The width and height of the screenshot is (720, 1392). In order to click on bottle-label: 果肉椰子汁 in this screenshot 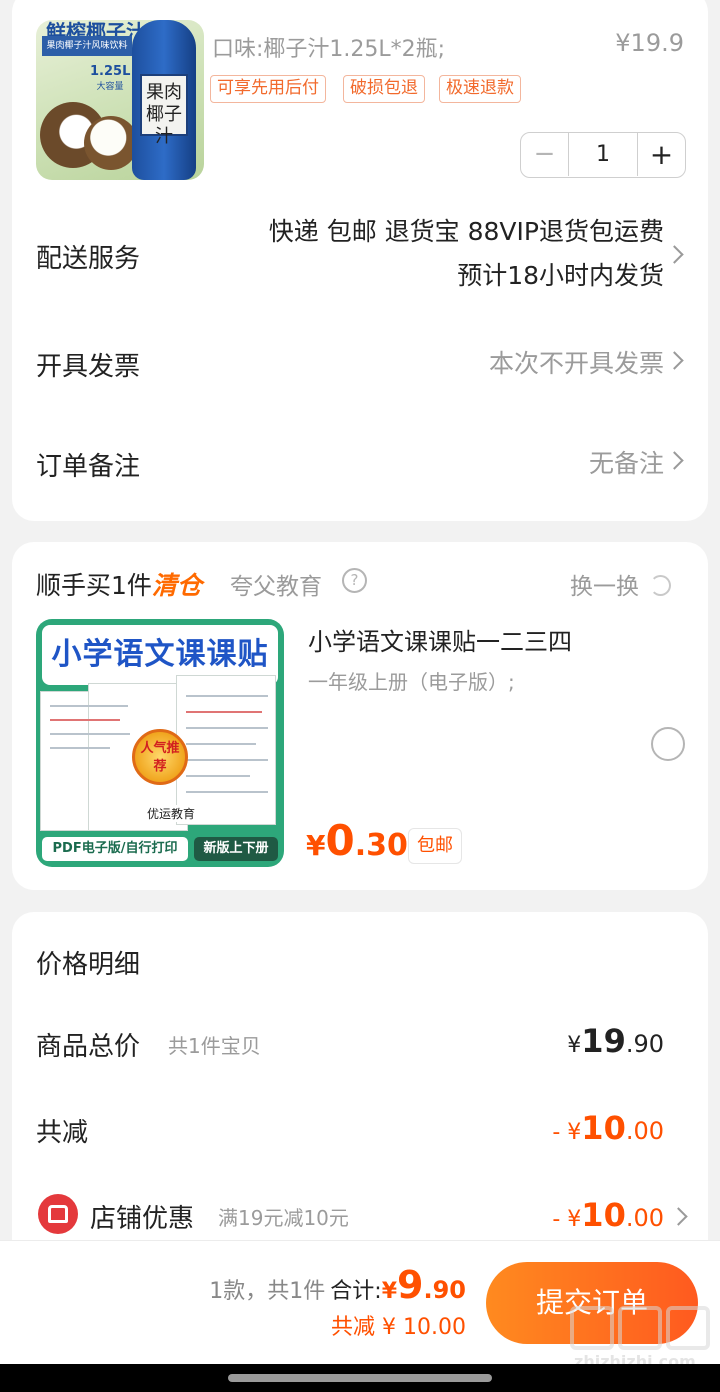, I will do `click(164, 110)`.